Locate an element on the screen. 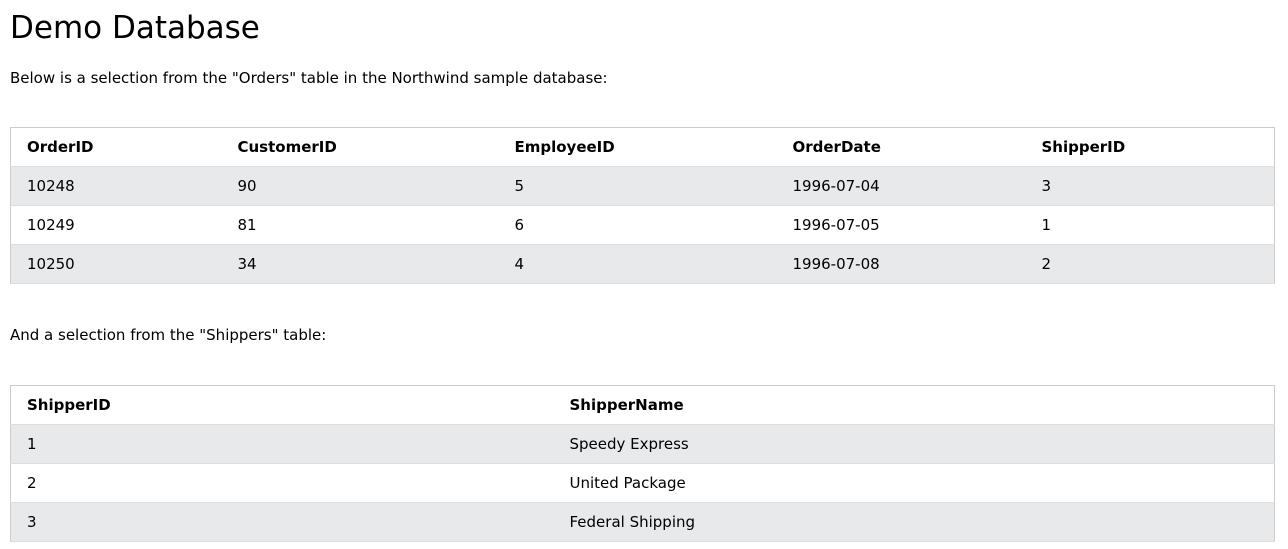 This screenshot has height=549, width=1288. table-row: 10249 81 6 1996-07-05 1 is located at coordinates (642, 225).